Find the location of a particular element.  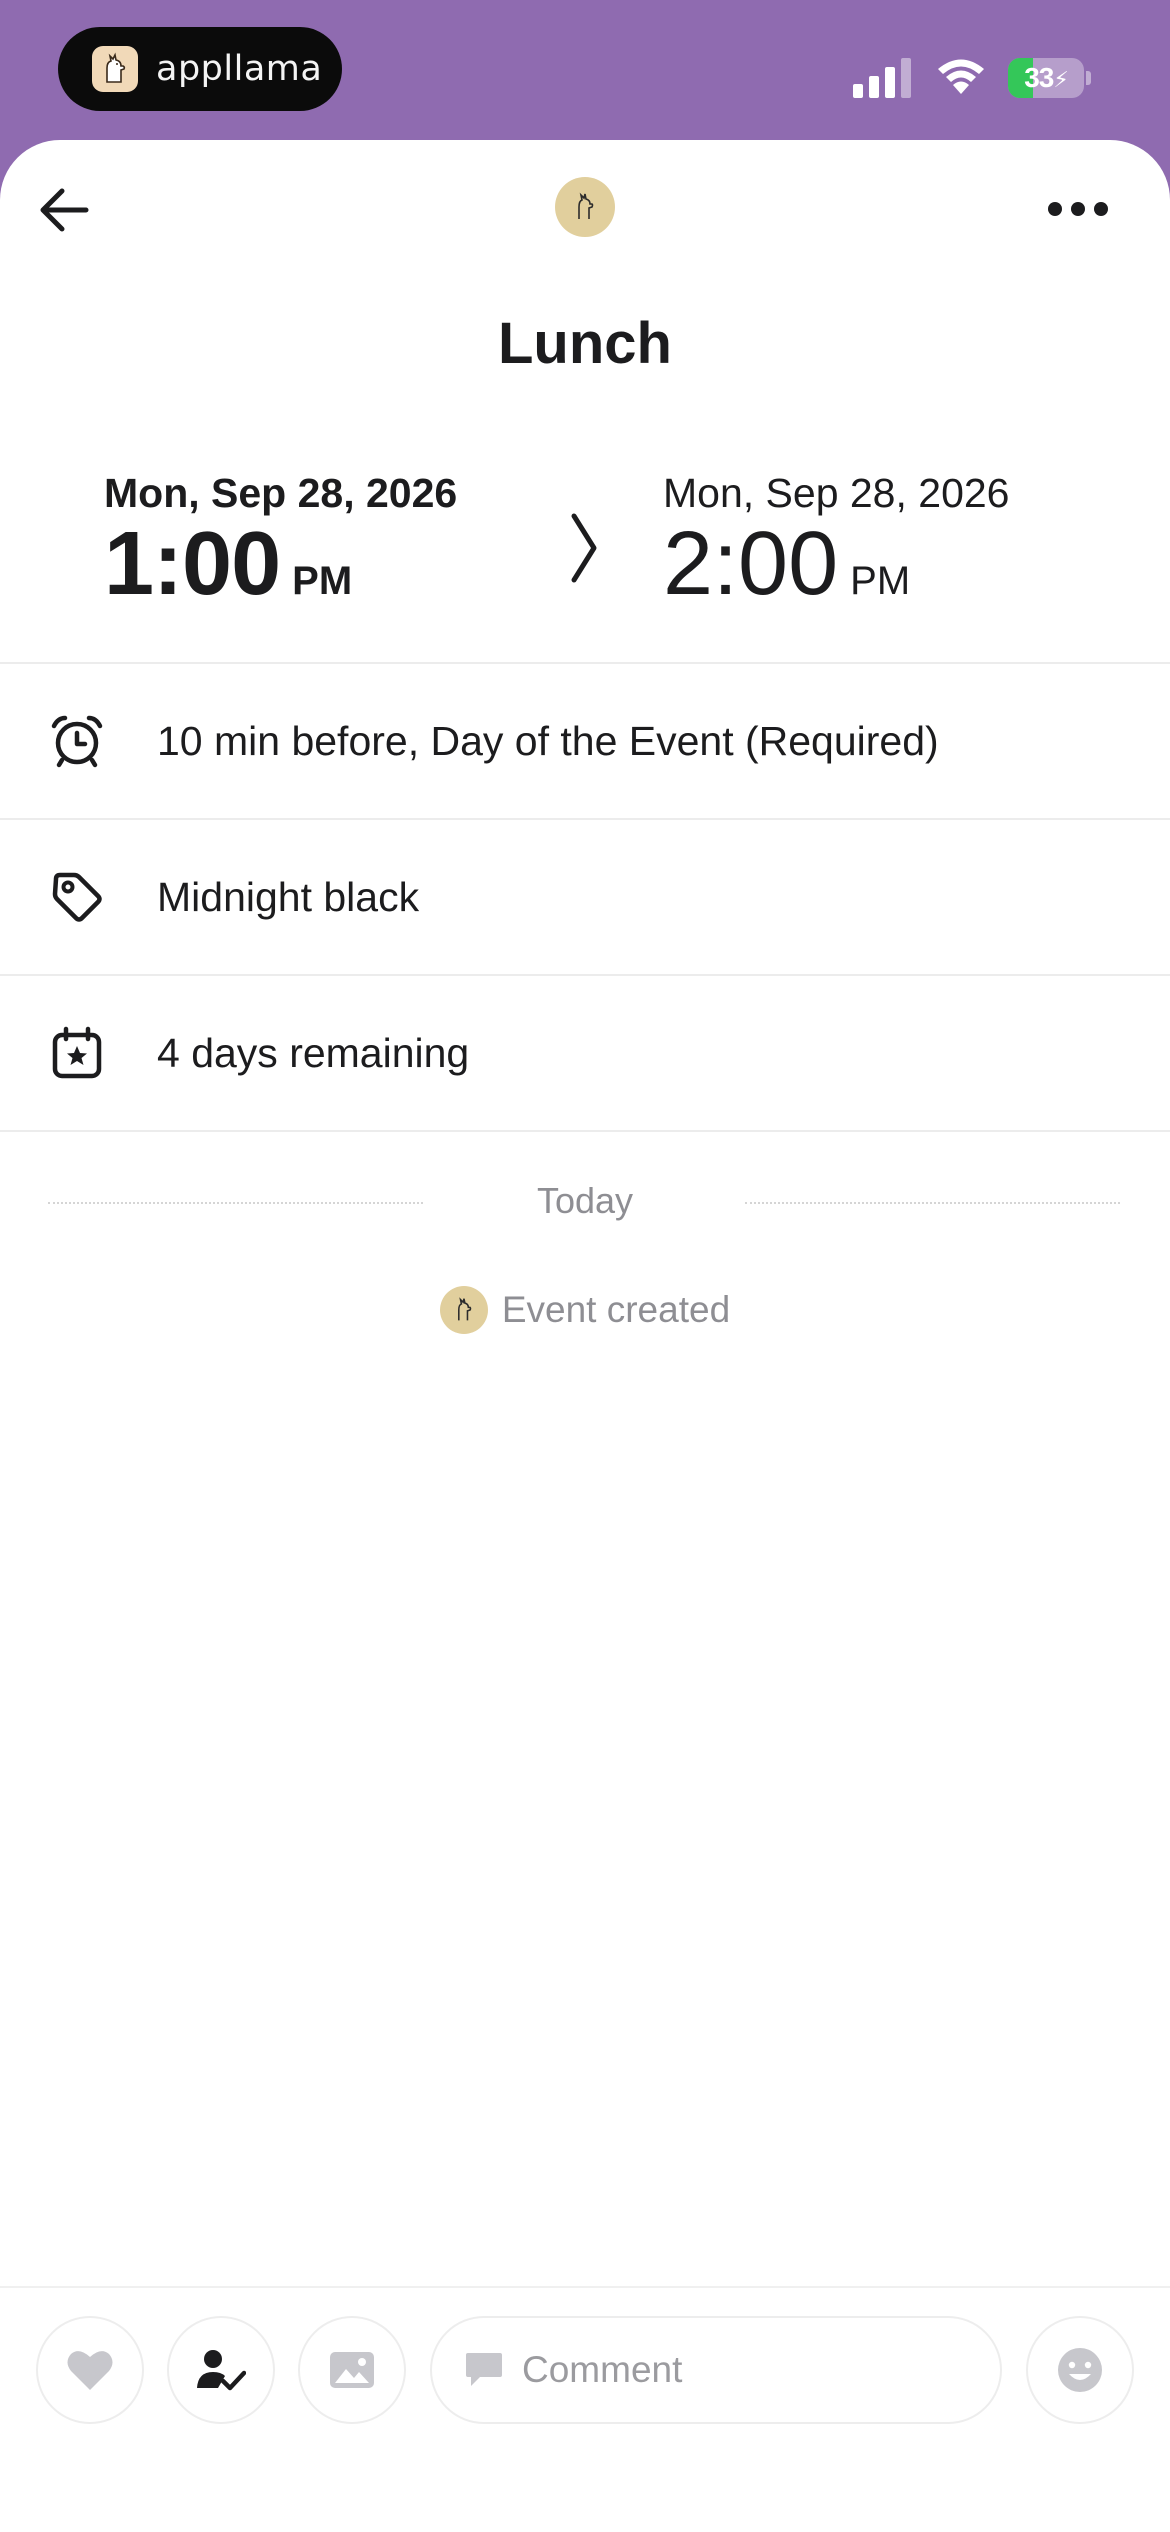

add-image-button is located at coordinates (352, 2370).